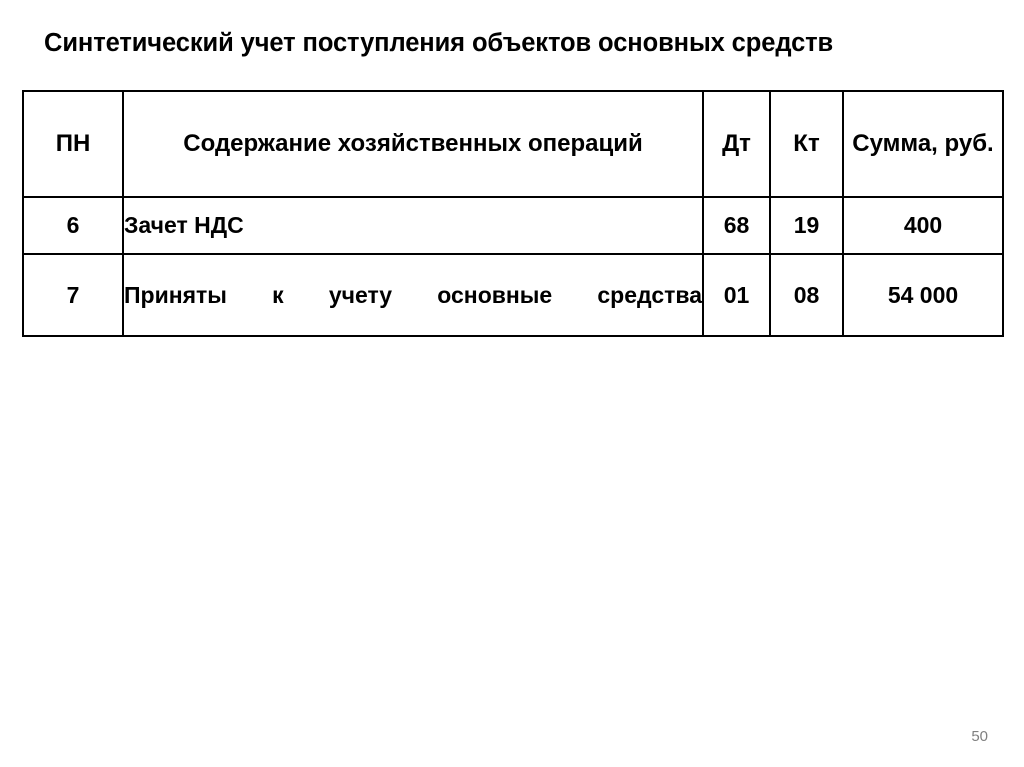 This screenshot has height=767, width=1024. Describe the element at coordinates (413, 295) in the screenshot. I see `cell-description: Приняты к учету основные средства` at that location.